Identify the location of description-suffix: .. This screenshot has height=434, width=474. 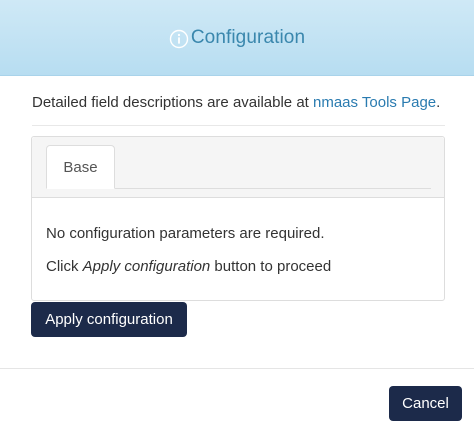
(438, 102).